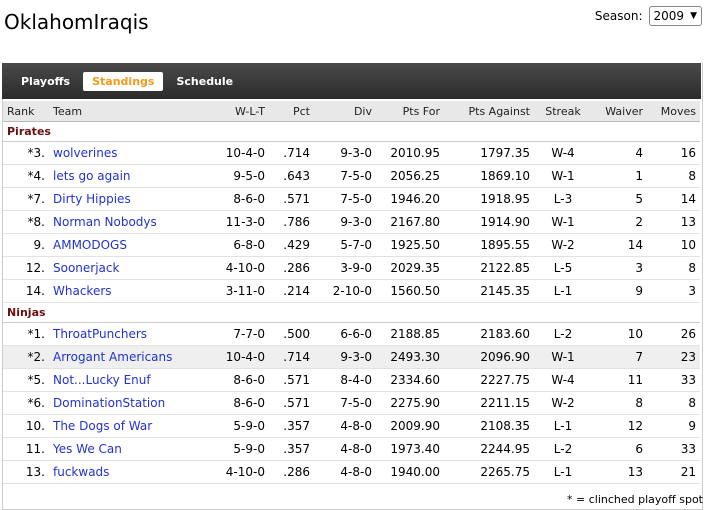 Image resolution: width=719 pixels, height=510 pixels. What do you see at coordinates (410, 380) in the screenshot?
I see `pts-for-cell: 2334.60` at bounding box center [410, 380].